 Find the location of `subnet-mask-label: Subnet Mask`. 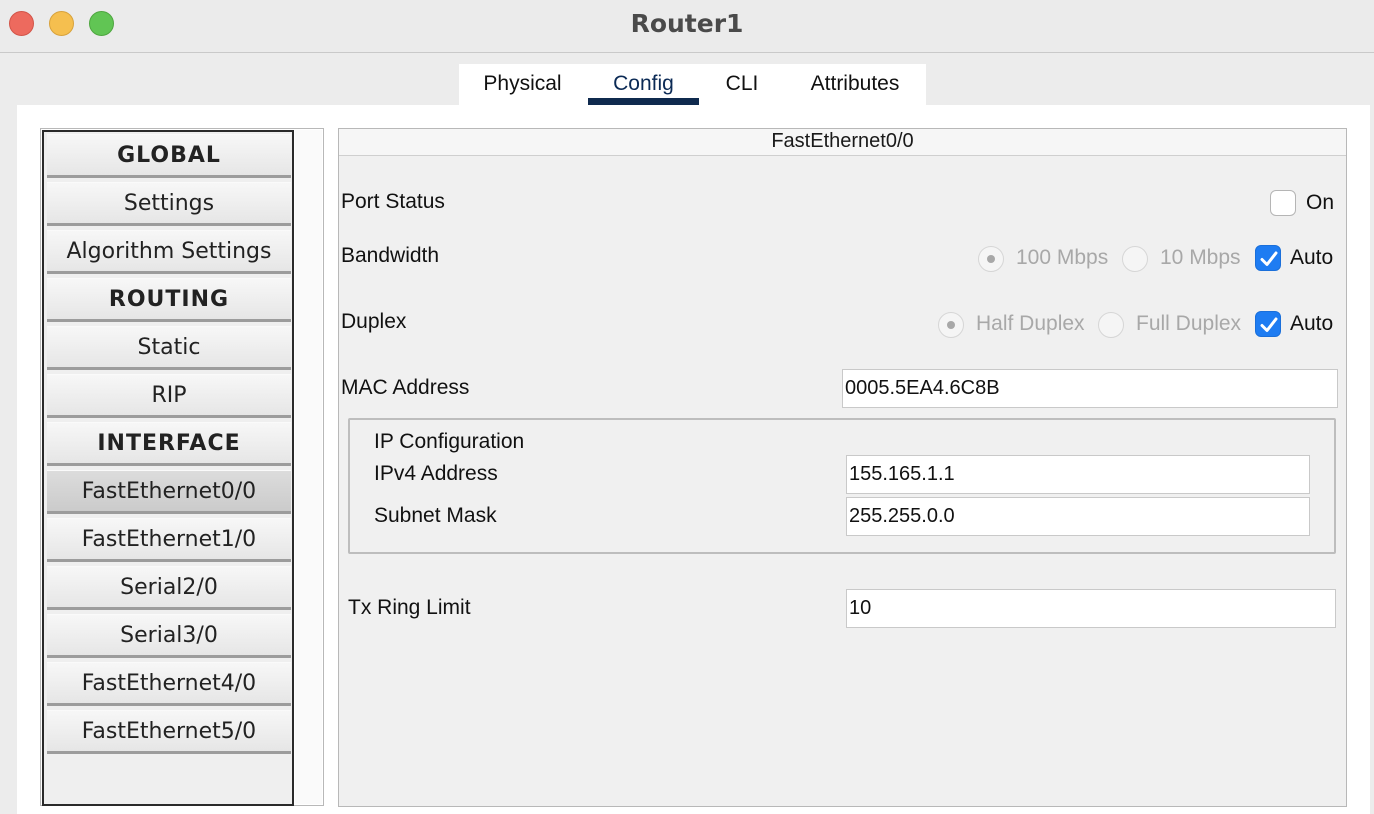

subnet-mask-label: Subnet Mask is located at coordinates (435, 515).